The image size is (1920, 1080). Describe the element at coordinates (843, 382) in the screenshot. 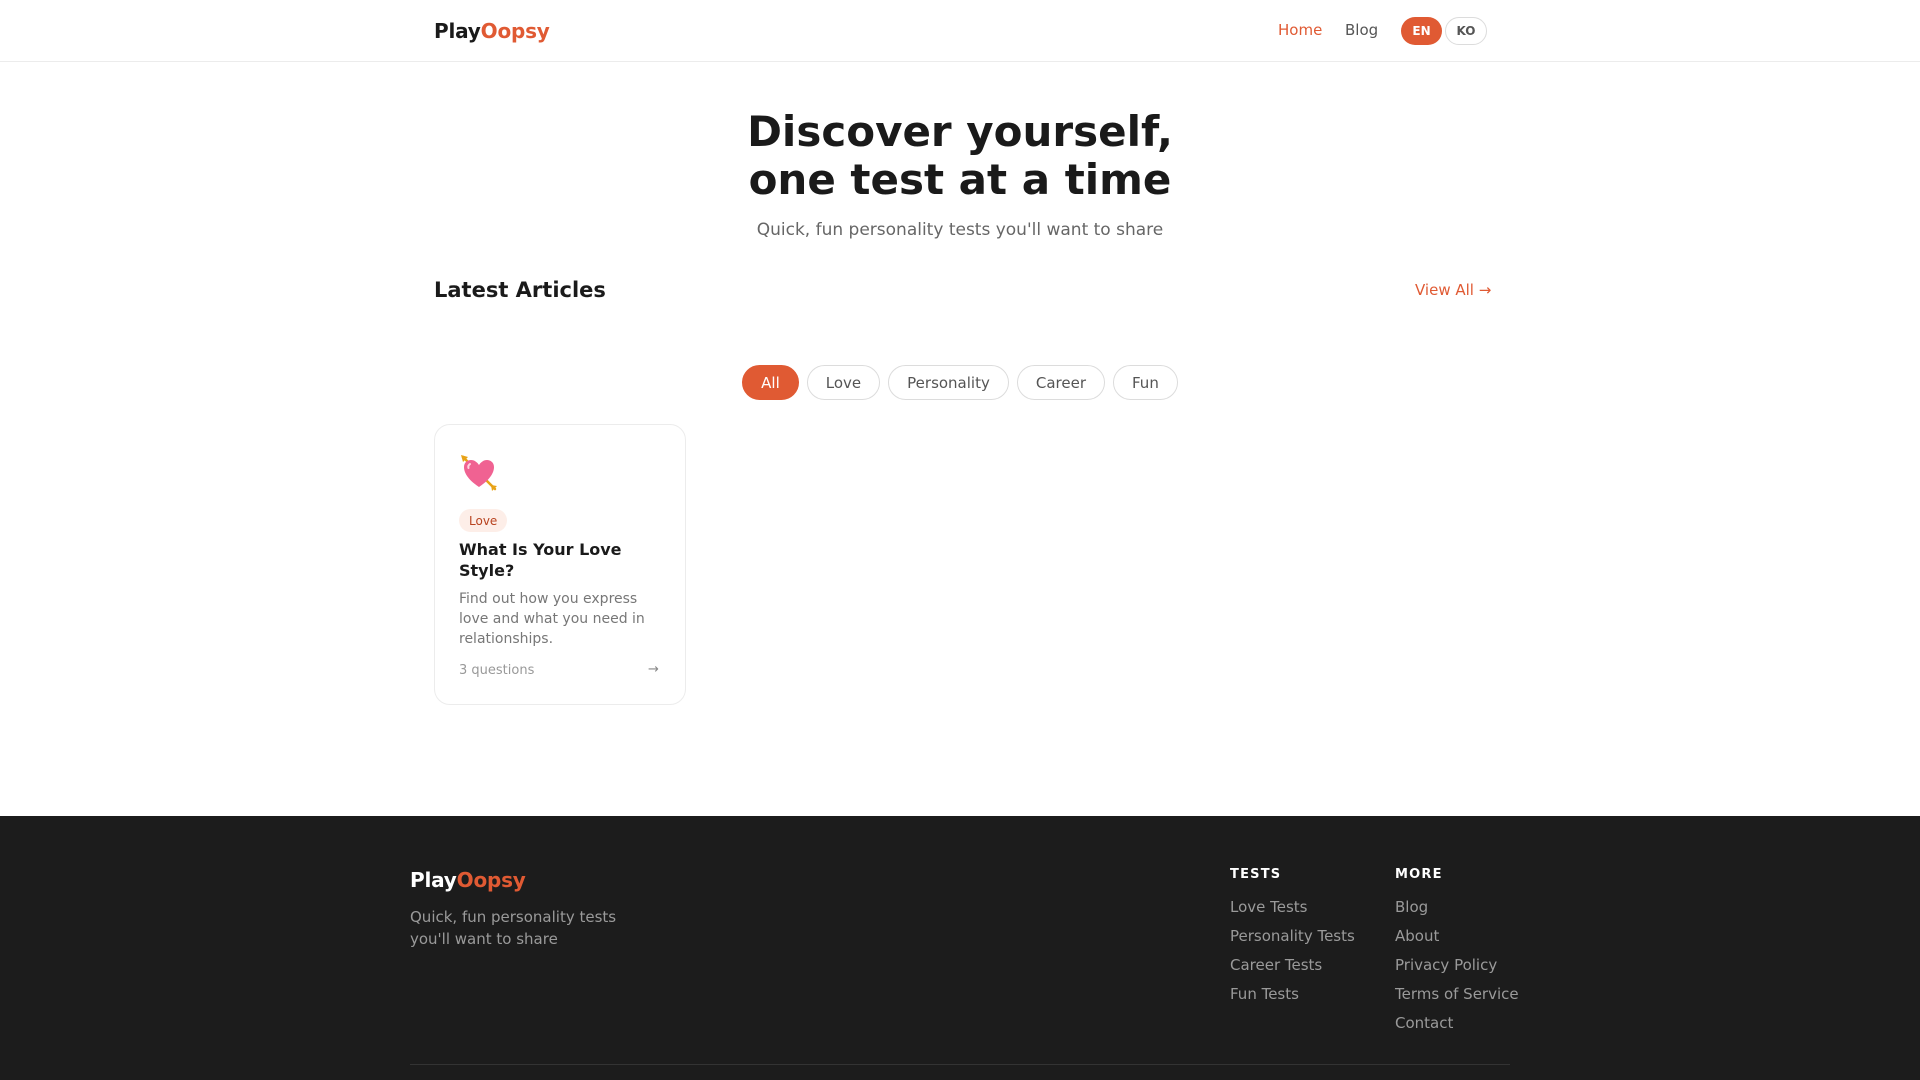

I see `filter-love: Love` at that location.